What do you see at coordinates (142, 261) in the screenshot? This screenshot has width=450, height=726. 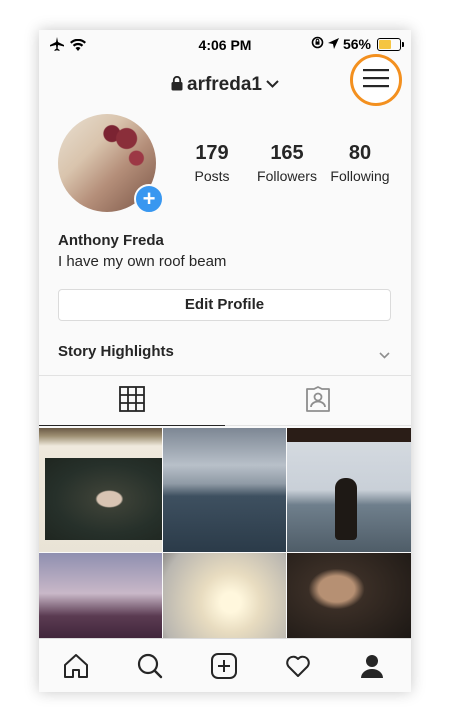 I see `profile-bio: I have my own roof beam` at bounding box center [142, 261].